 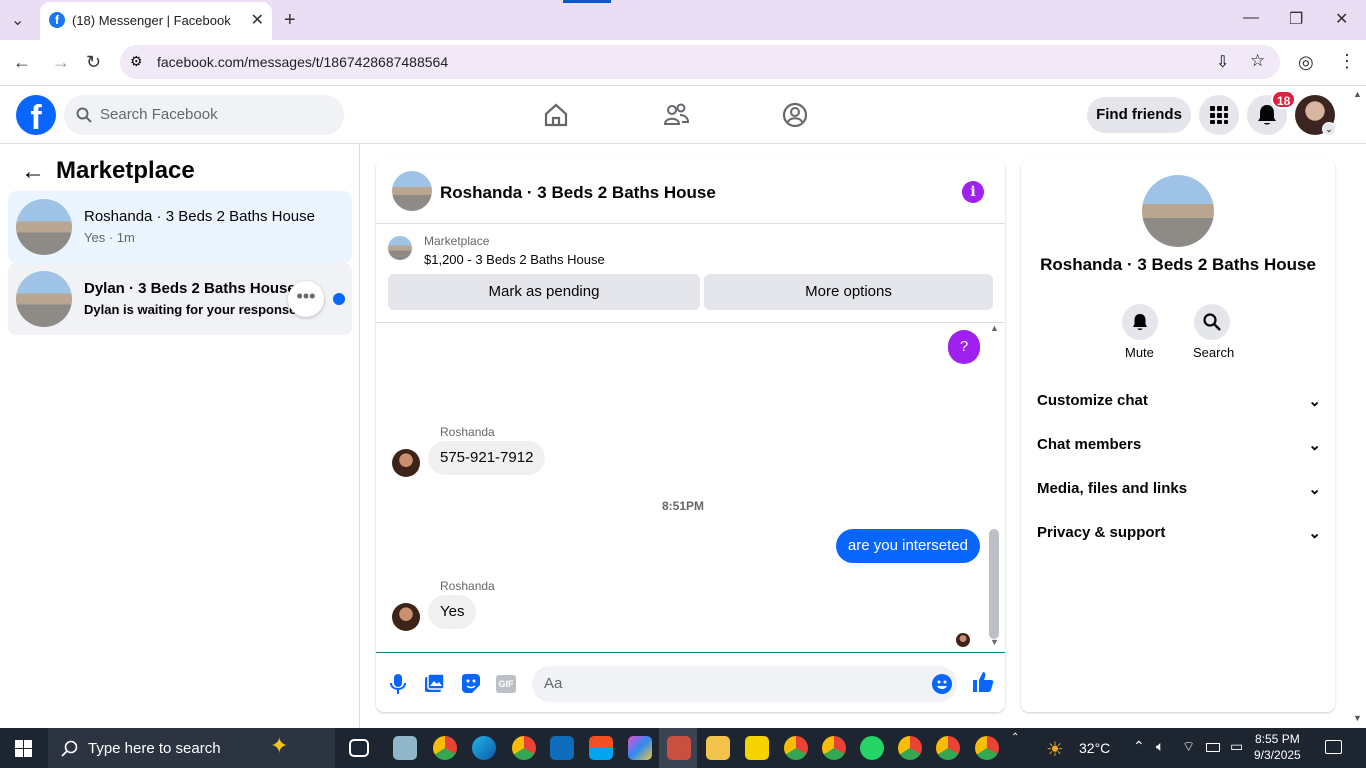 I want to click on facebook-logo-icon: f, so click(x=36, y=116).